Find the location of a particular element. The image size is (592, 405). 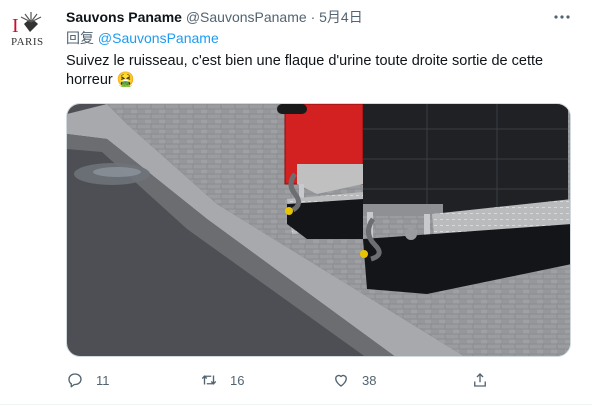

user-handle: @SauvonsPaname is located at coordinates (246, 17).